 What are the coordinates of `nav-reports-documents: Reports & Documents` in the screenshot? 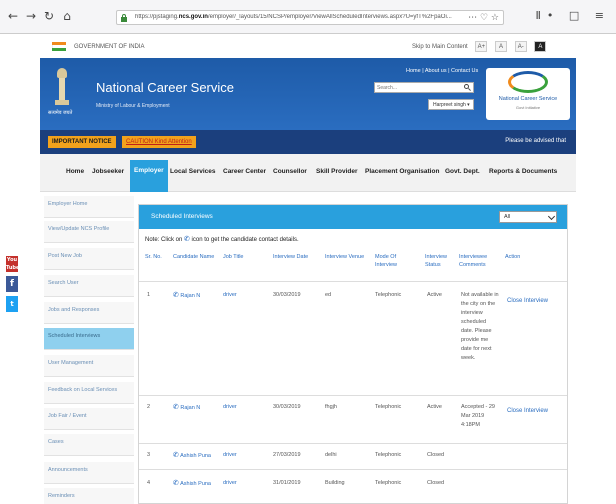 It's located at (523, 171).